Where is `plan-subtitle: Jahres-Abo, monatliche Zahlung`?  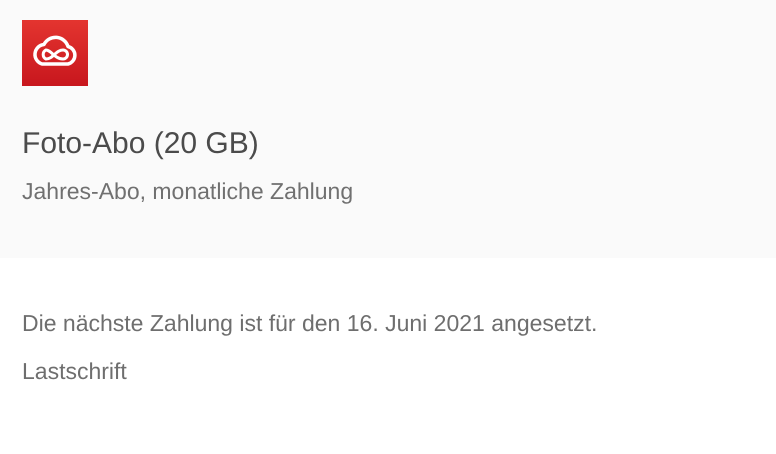 plan-subtitle: Jahres-Abo, monatliche Zahlung is located at coordinates (188, 191).